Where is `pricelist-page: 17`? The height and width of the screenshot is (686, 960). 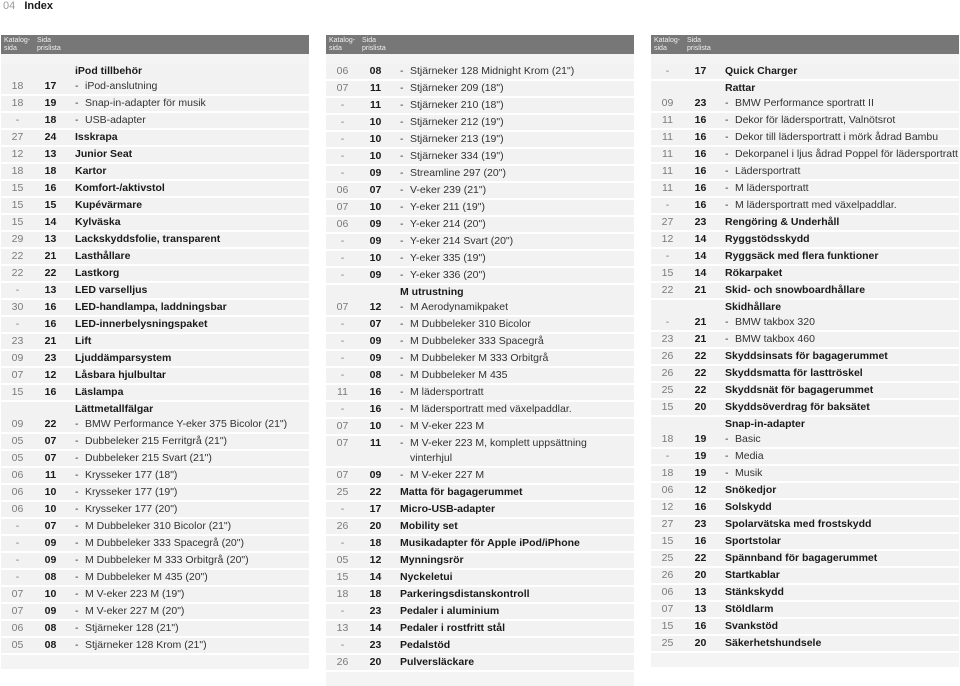 pricelist-page: 17 is located at coordinates (50, 86).